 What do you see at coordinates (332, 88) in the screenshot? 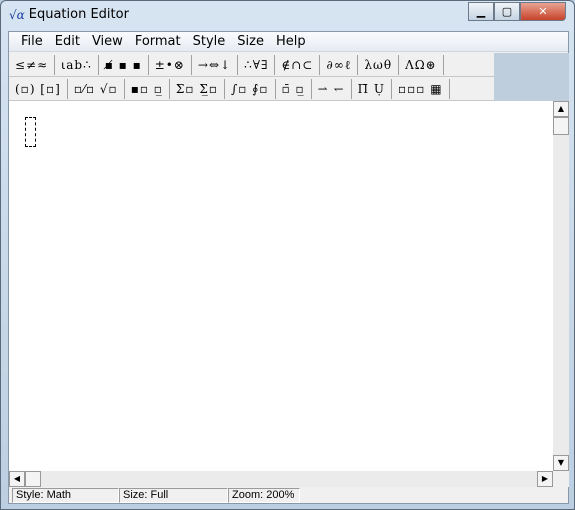
I see `labeled-arrow-templates-button: ⇀ ↽` at bounding box center [332, 88].